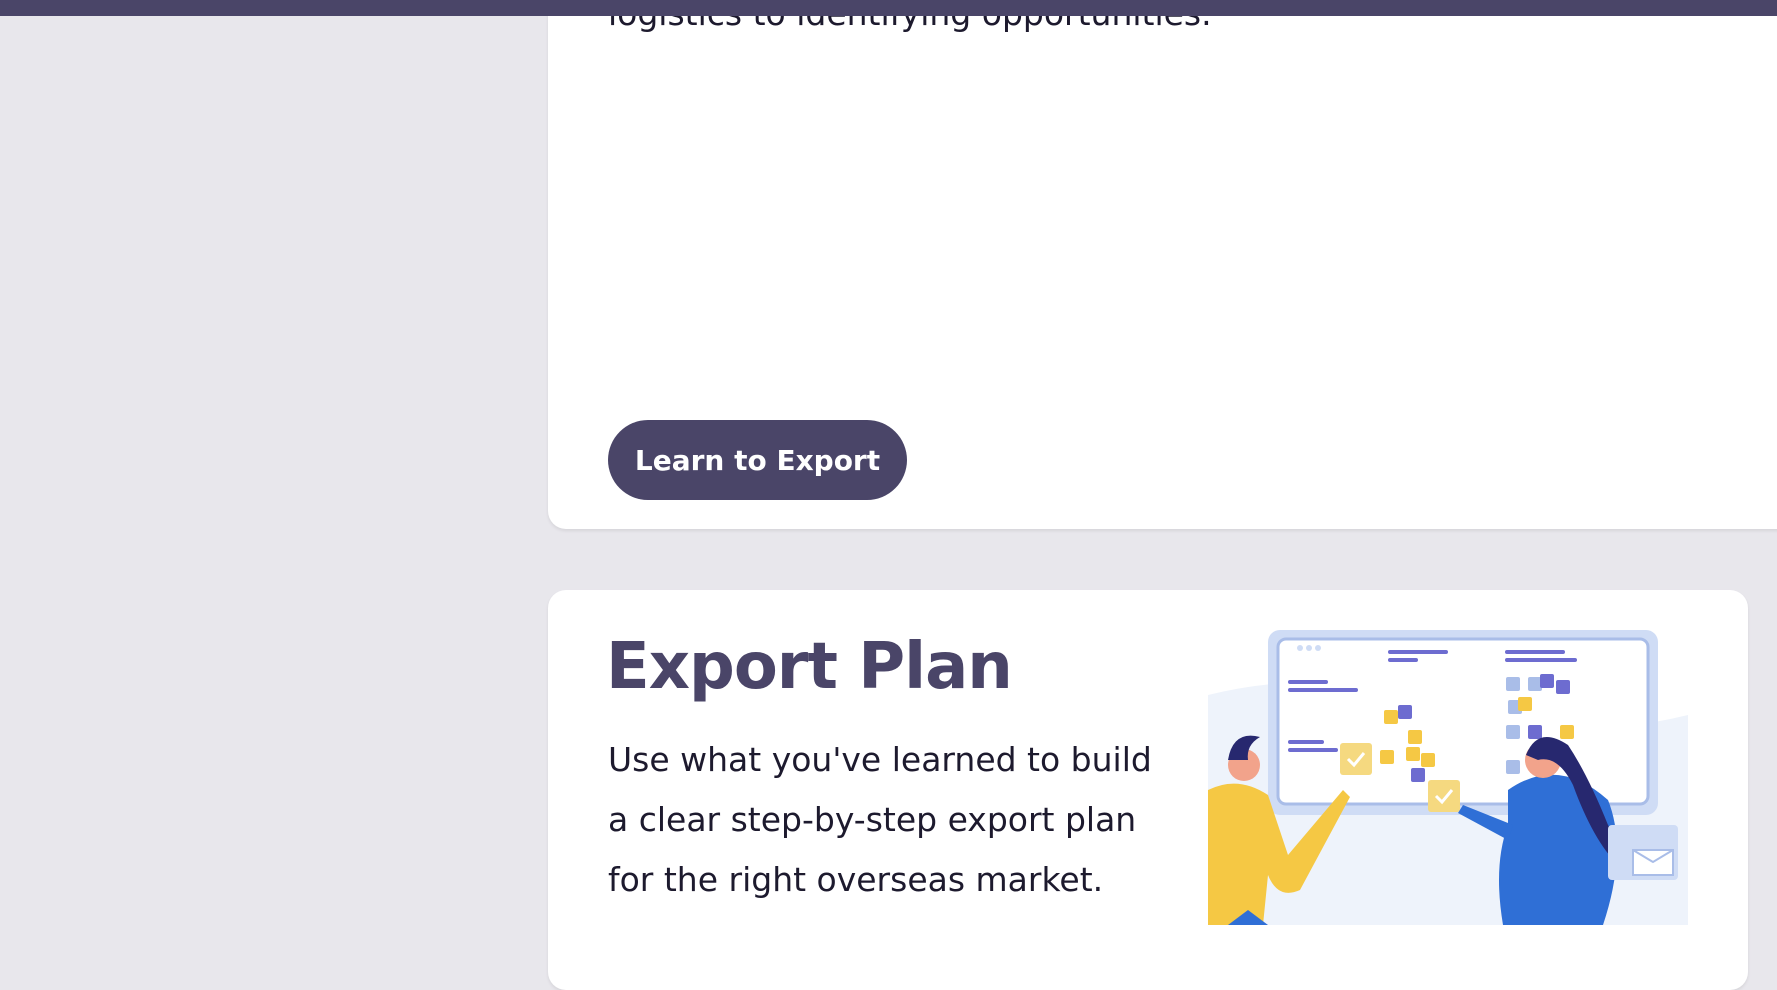 The width and height of the screenshot is (1777, 990). Describe the element at coordinates (856, 879) in the screenshot. I see `description-line: for the right overseas market.` at that location.